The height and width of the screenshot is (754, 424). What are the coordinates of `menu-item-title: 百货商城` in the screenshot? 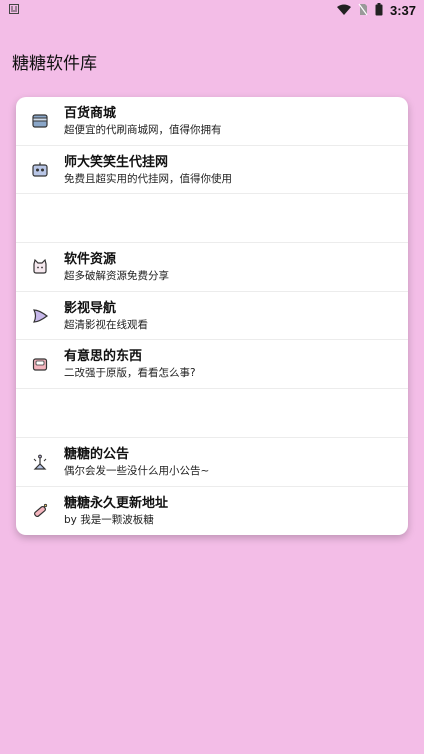 It's located at (90, 113).